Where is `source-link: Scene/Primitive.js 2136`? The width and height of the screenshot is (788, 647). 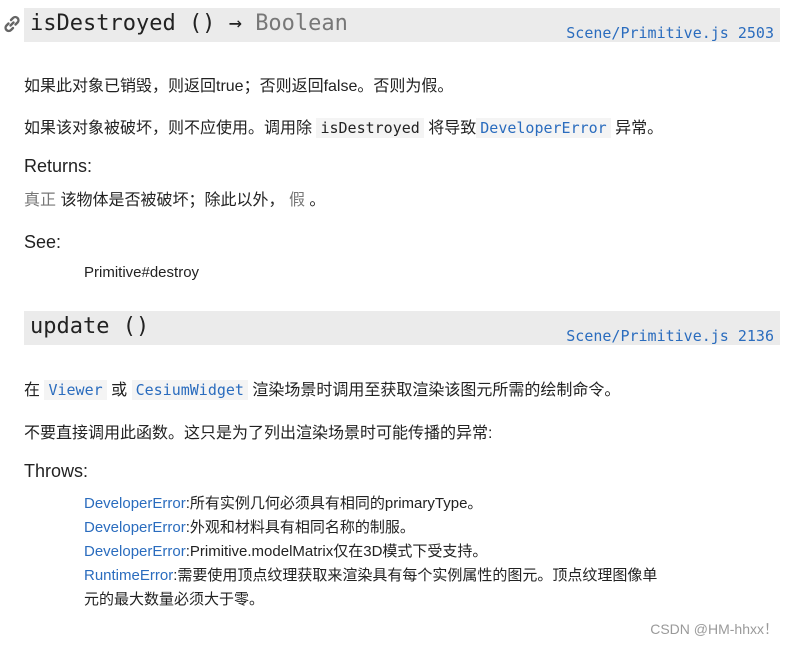
source-link: Scene/Primitive.js 2136 is located at coordinates (670, 336).